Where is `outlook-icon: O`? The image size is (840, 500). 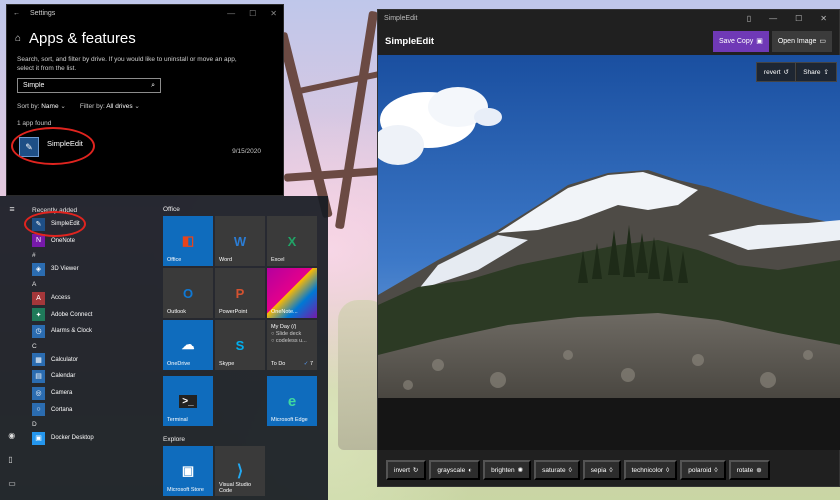
outlook-icon: O is located at coordinates (188, 293).